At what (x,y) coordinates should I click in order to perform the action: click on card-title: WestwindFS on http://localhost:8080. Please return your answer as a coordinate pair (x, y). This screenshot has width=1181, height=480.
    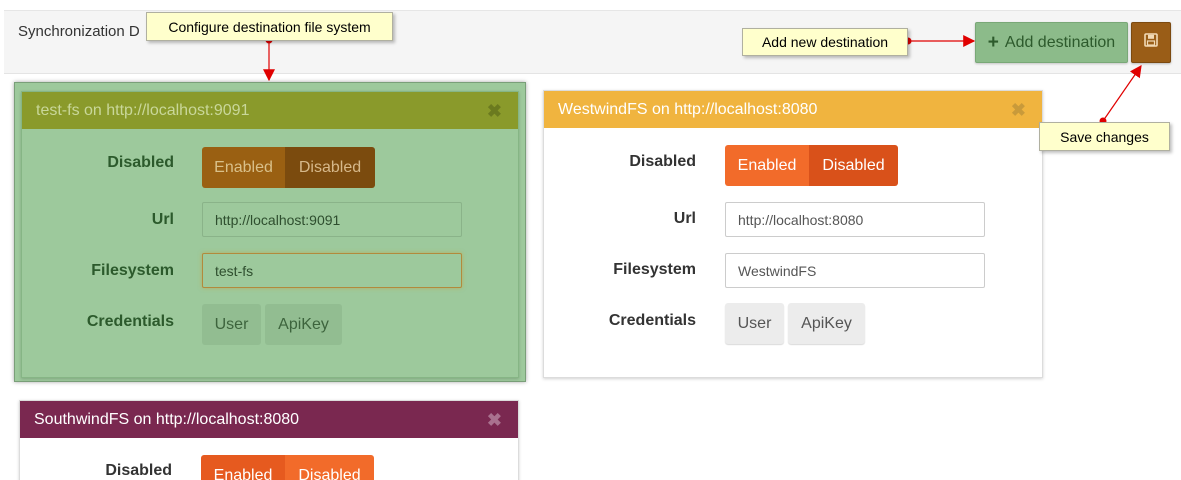
    Looking at the image, I should click on (688, 109).